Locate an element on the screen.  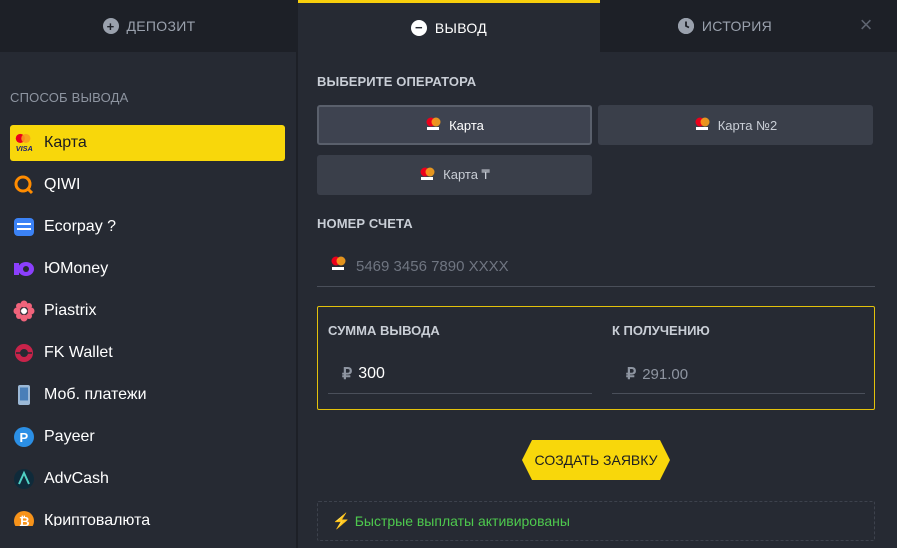
fk-wallet-icon is located at coordinates (24, 353).